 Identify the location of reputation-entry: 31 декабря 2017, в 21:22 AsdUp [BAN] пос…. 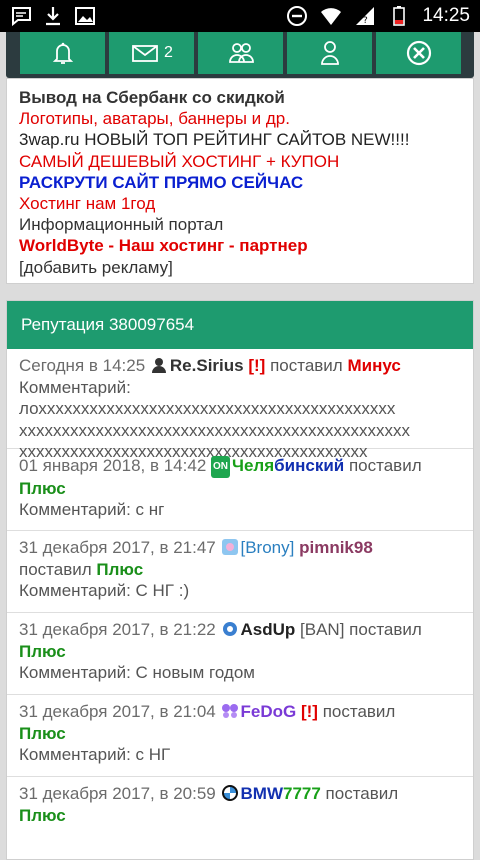
(240, 654).